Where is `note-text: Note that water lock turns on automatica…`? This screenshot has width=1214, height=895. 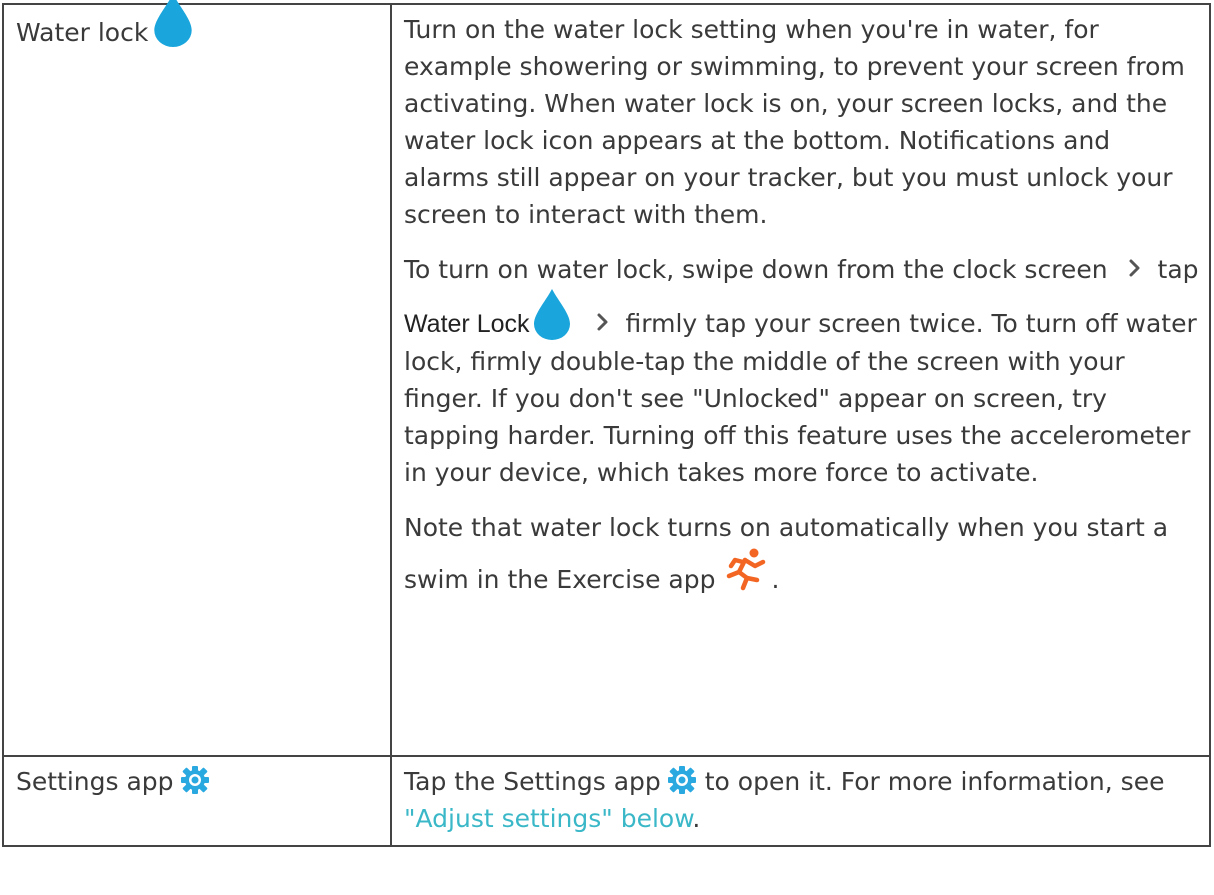 note-text: Note that water lock turns on automatica… is located at coordinates (786, 553).